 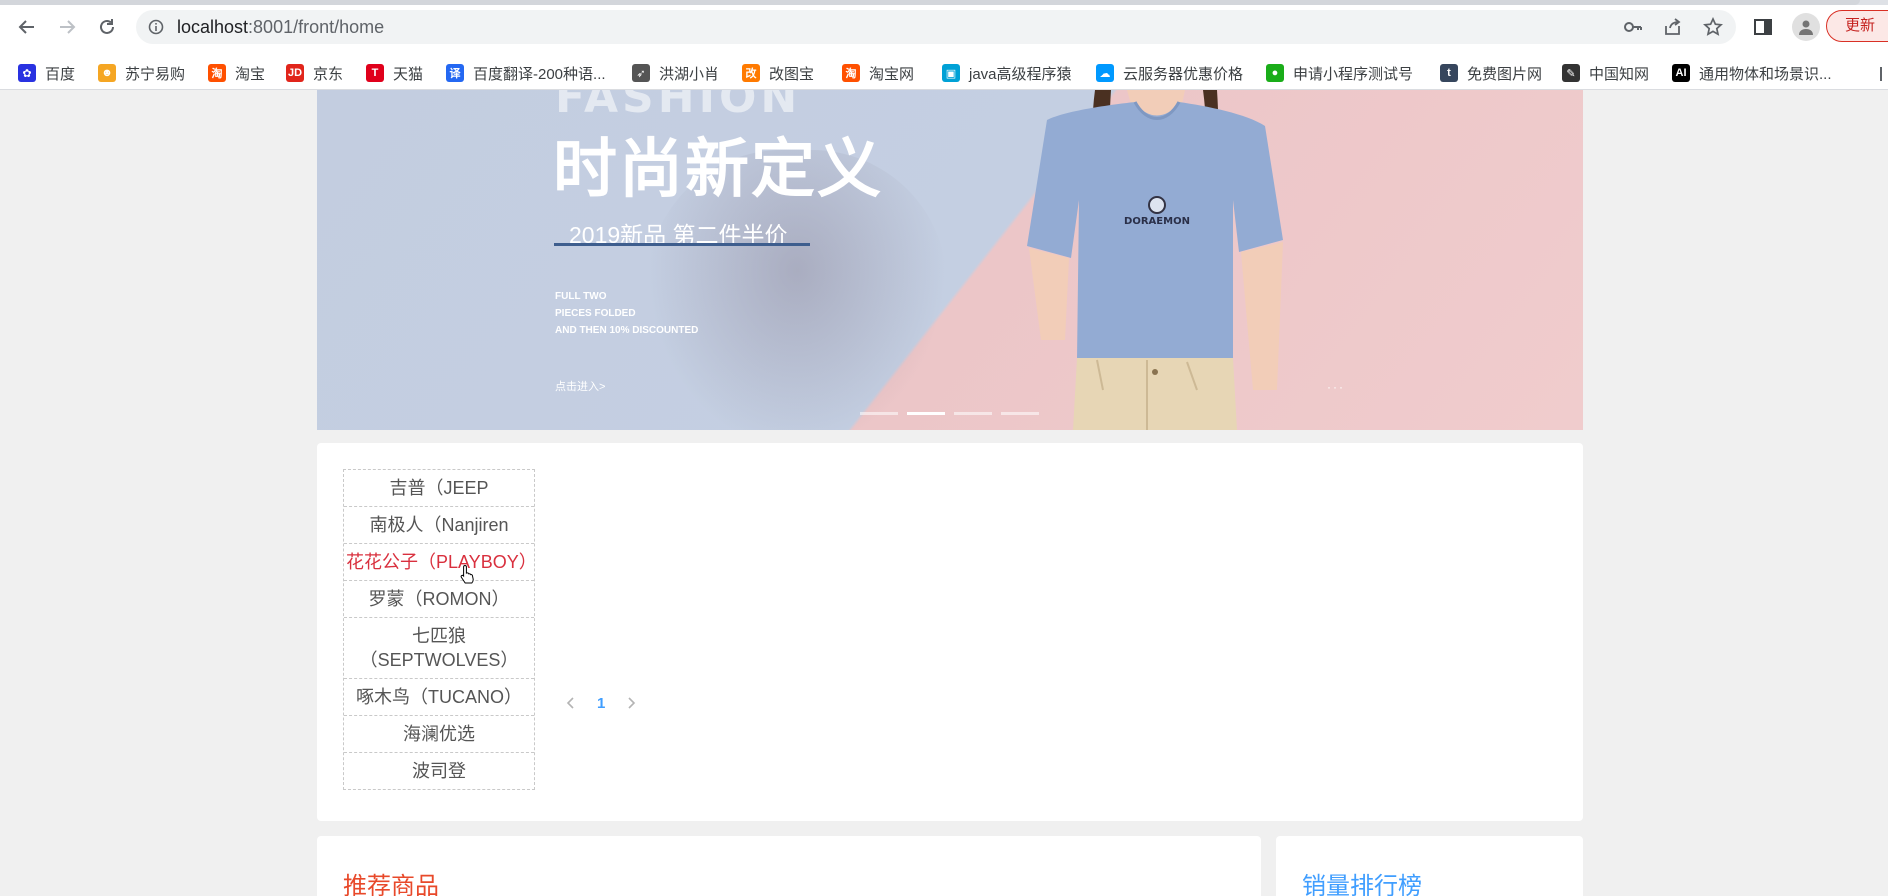 I want to click on brand-item: 南极人（Nanjiren, so click(x=439, y=525).